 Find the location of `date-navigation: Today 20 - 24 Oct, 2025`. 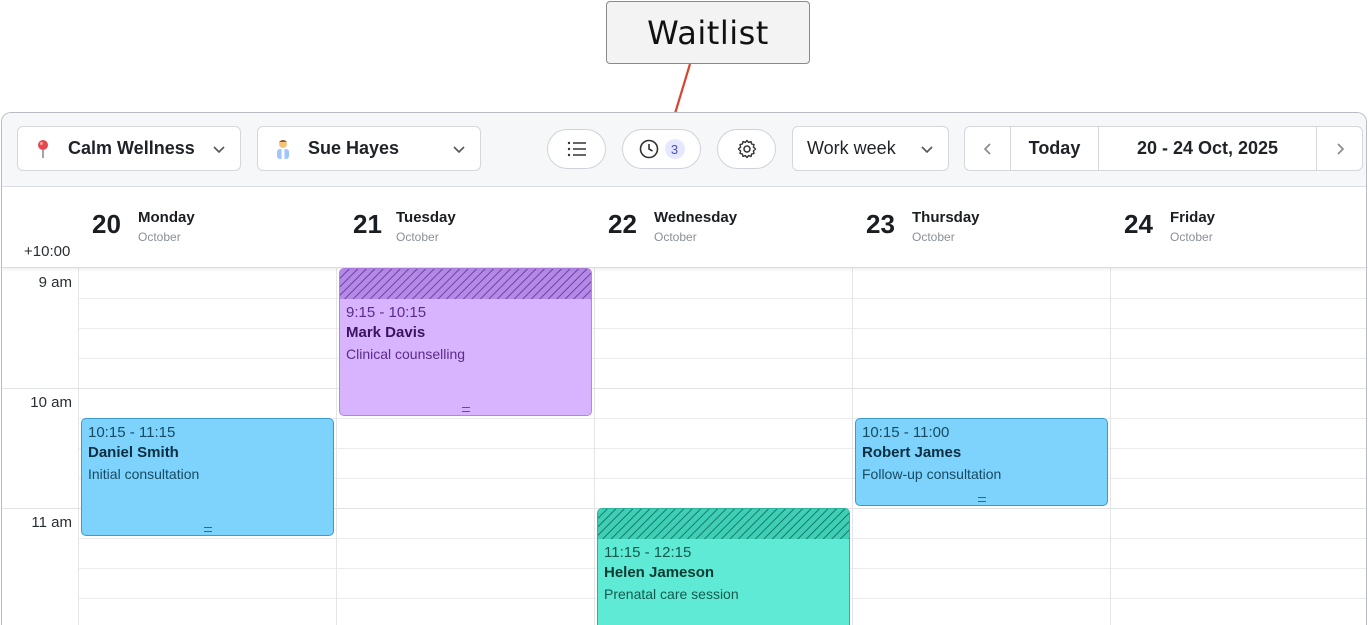

date-navigation: Today 20 - 24 Oct, 2025 is located at coordinates (1163, 148).